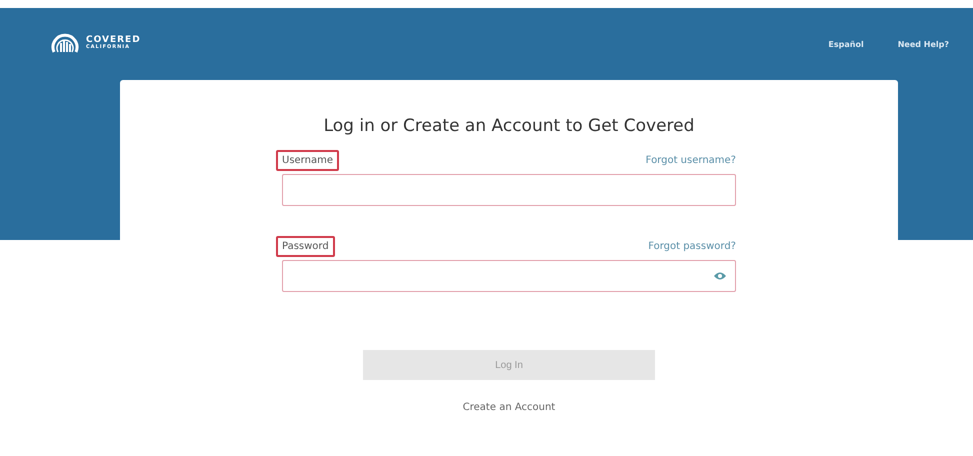 Image resolution: width=973 pixels, height=456 pixels. Describe the element at coordinates (305, 246) in the screenshot. I see `field-label: Password` at that location.